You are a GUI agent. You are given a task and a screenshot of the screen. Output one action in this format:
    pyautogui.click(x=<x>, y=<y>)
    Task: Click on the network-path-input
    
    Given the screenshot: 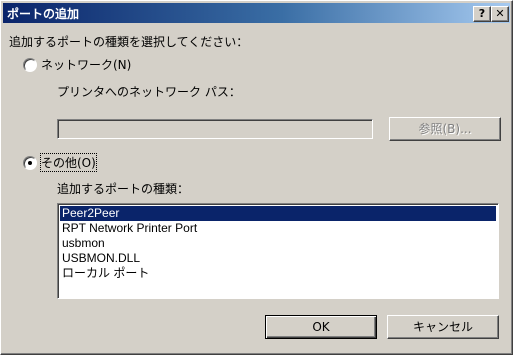 What is the action you would take?
    pyautogui.click(x=215, y=129)
    